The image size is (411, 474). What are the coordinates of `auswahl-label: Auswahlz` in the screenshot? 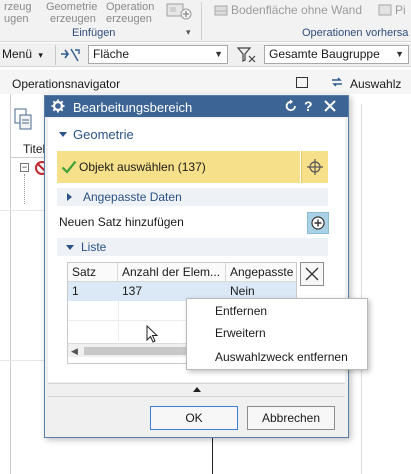 It's located at (375, 84).